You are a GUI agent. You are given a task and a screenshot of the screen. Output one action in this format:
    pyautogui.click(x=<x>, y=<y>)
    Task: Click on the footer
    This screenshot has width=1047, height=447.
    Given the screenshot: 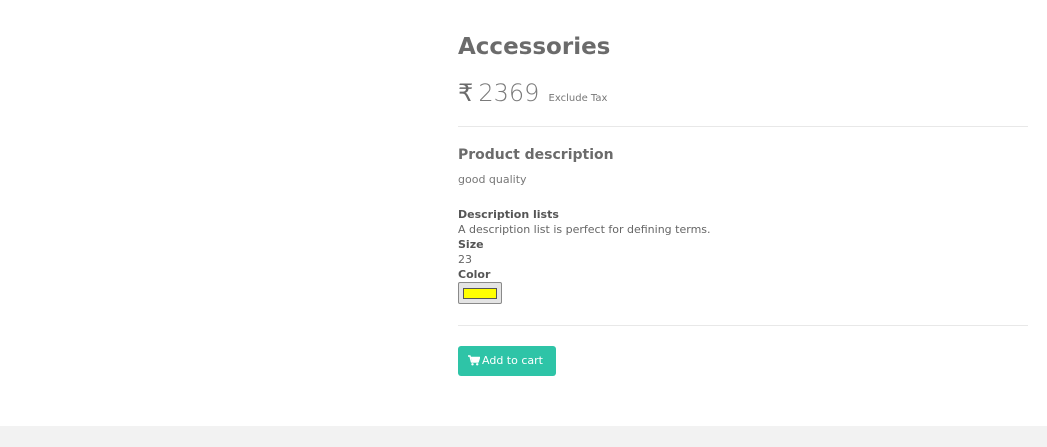 What is the action you would take?
    pyautogui.click(x=523, y=436)
    